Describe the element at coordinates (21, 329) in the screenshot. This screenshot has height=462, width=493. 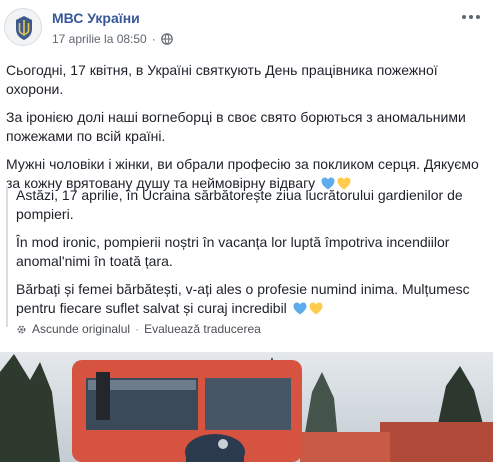
I see `gear-icon` at that location.